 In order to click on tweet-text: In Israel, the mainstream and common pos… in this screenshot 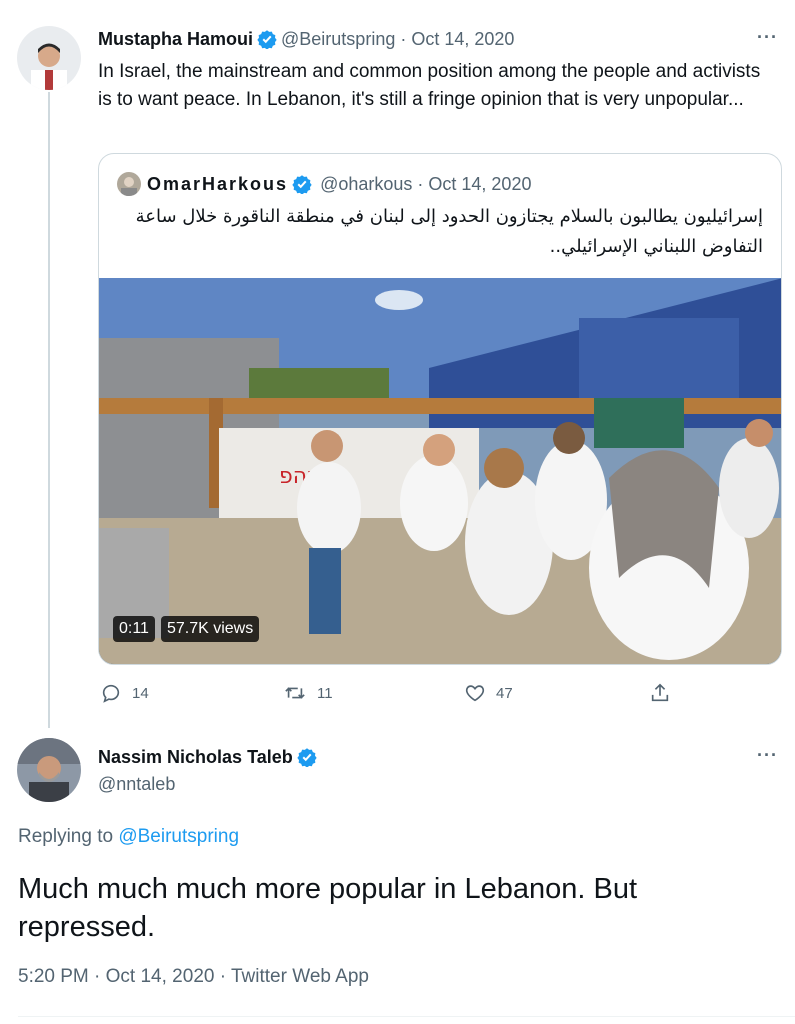, I will do `click(429, 85)`.